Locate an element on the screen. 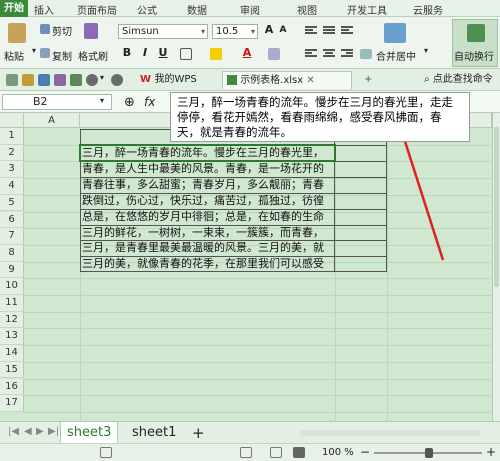 The width and height of the screenshot is (500, 461). table-cell: 三月的鲜花，一树树，一束束，一簇簇，而青春， is located at coordinates (207, 233).